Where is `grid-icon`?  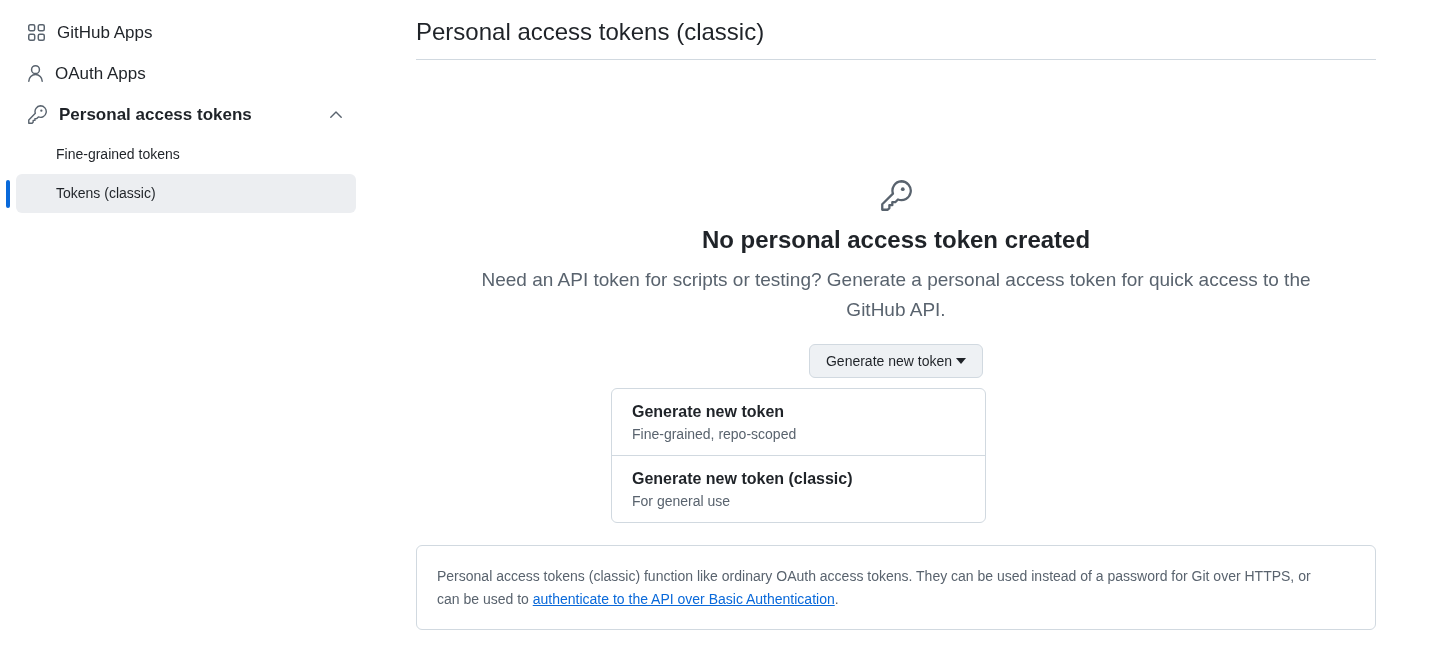 grid-icon is located at coordinates (36, 32).